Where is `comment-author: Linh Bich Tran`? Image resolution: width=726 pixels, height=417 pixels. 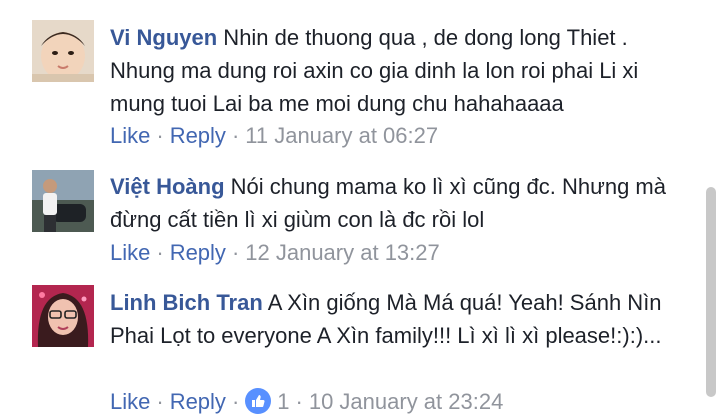 comment-author: Linh Bich Tran is located at coordinates (186, 302).